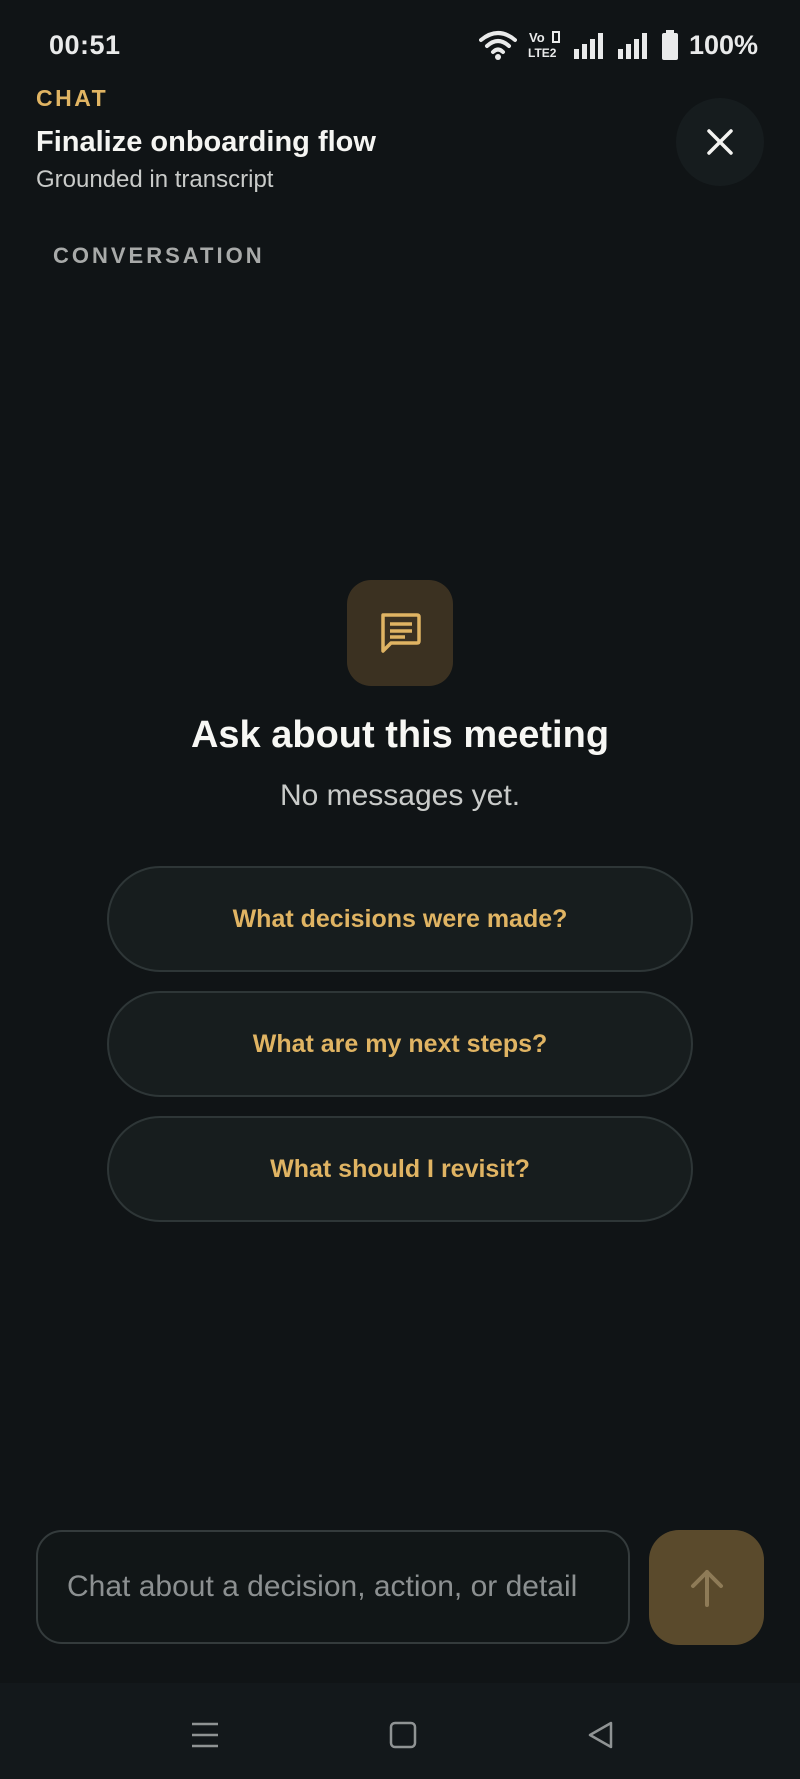 This screenshot has width=800, height=1779. I want to click on home-square-icon, so click(403, 1735).